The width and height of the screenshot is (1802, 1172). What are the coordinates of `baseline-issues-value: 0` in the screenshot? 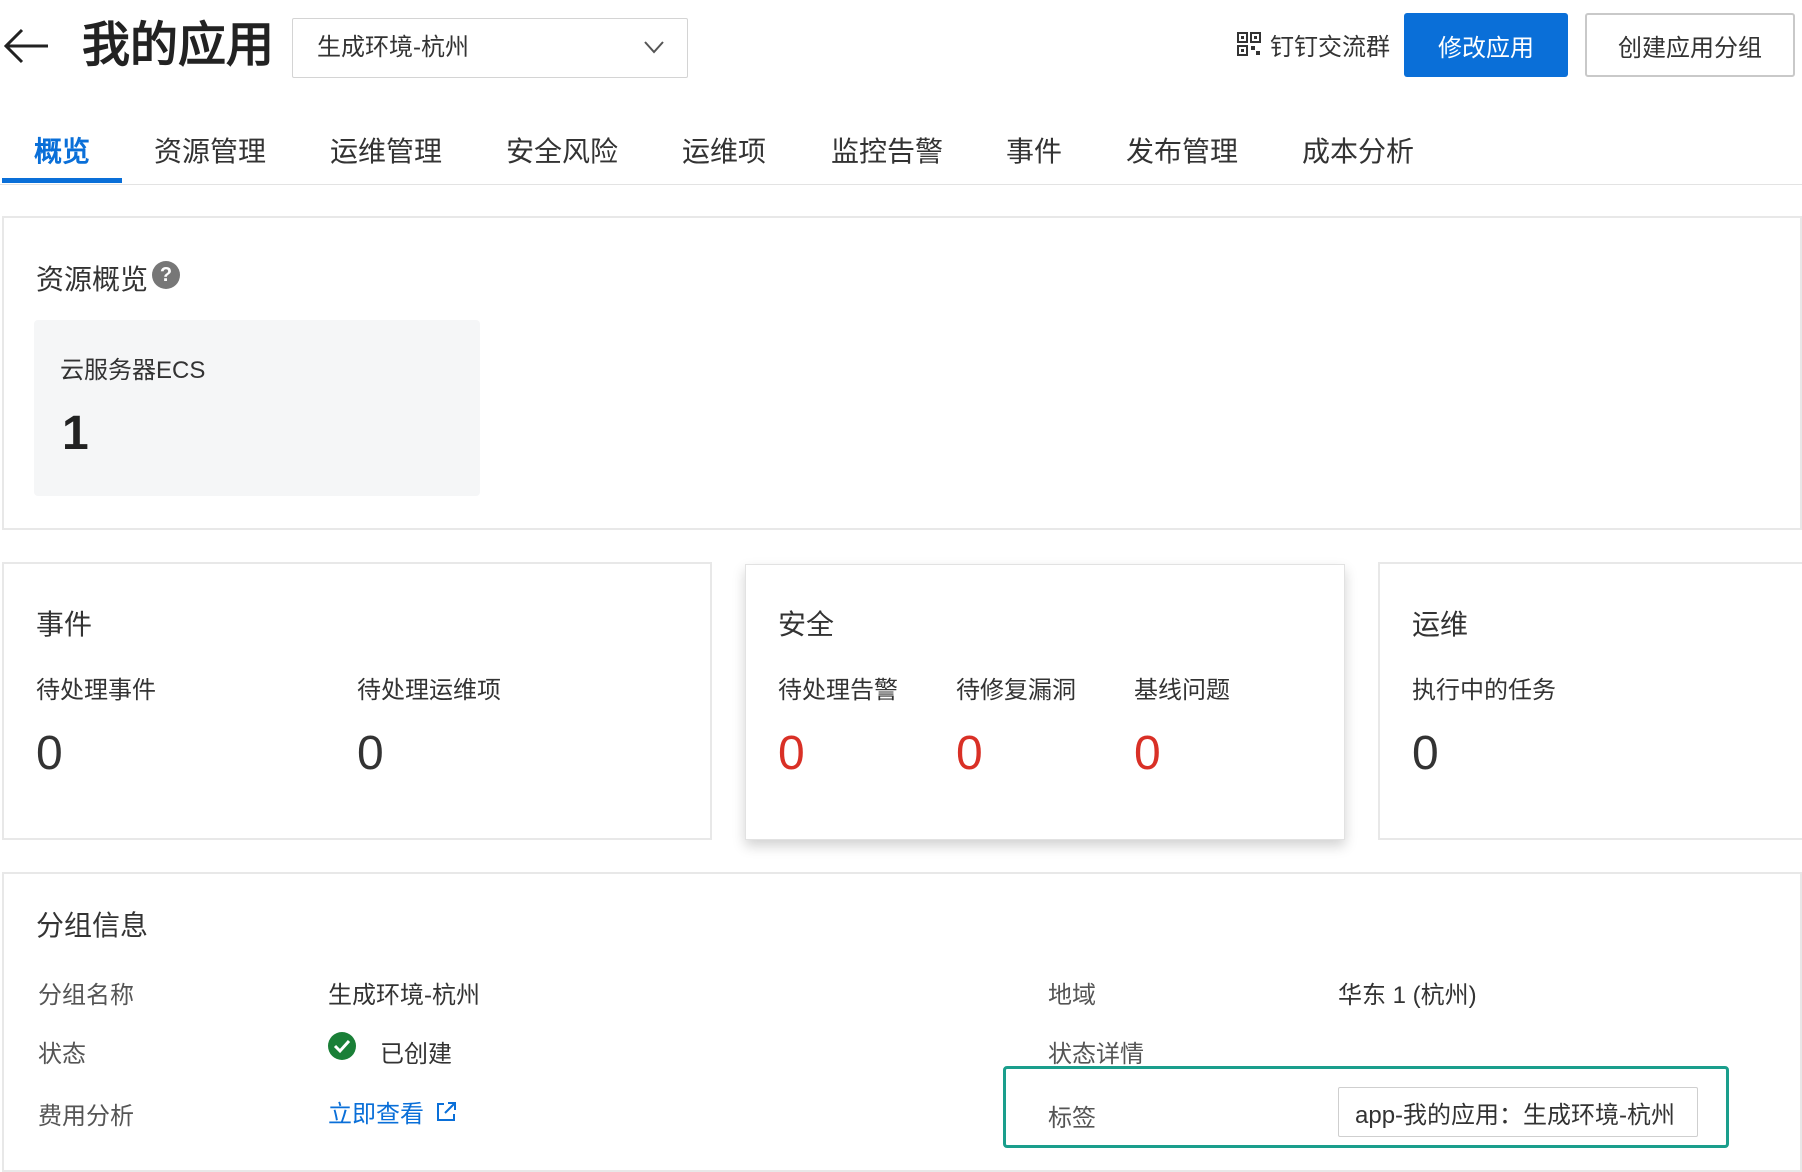 It's located at (1147, 753).